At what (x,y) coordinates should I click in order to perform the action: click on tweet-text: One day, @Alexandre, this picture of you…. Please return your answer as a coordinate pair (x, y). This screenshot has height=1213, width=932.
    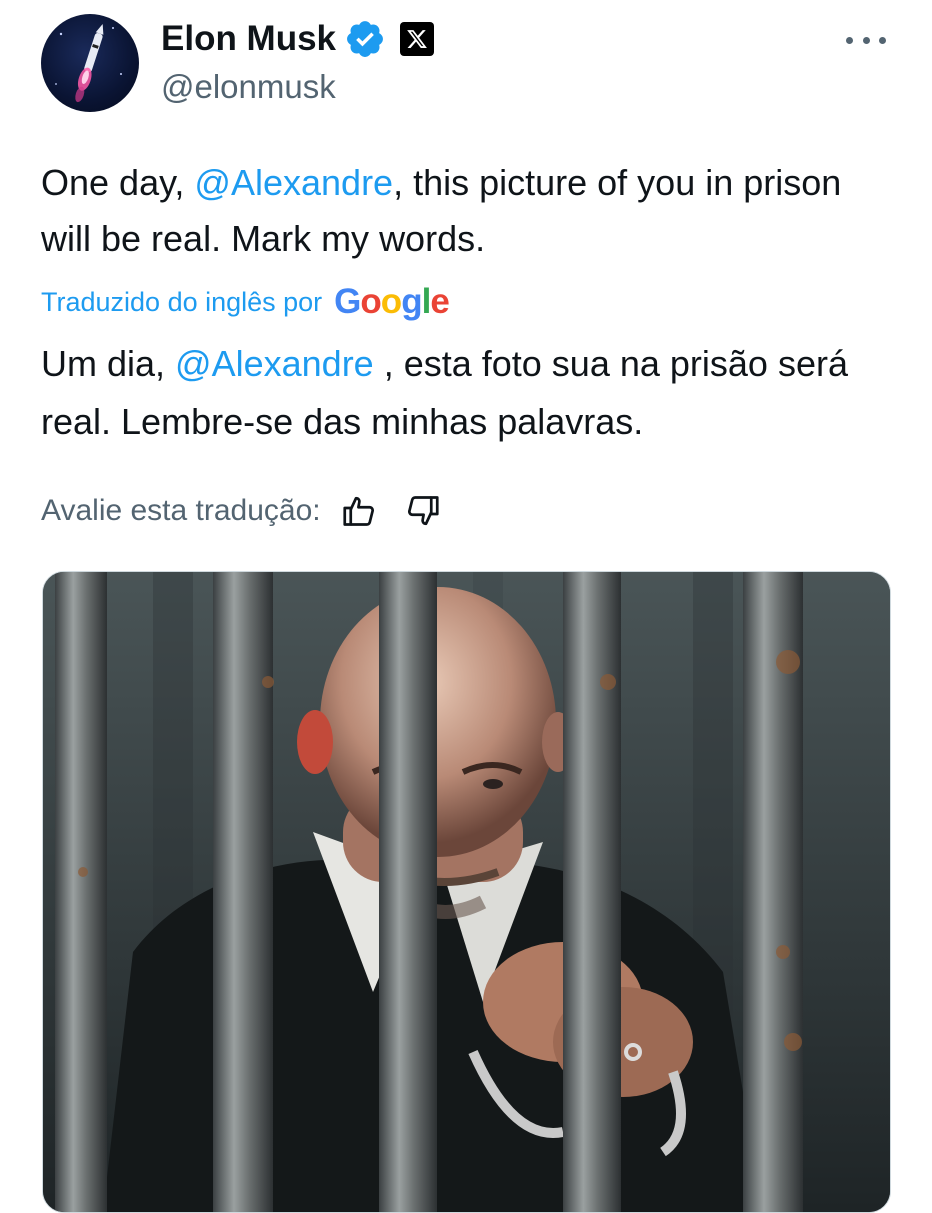
    Looking at the image, I should click on (471, 211).